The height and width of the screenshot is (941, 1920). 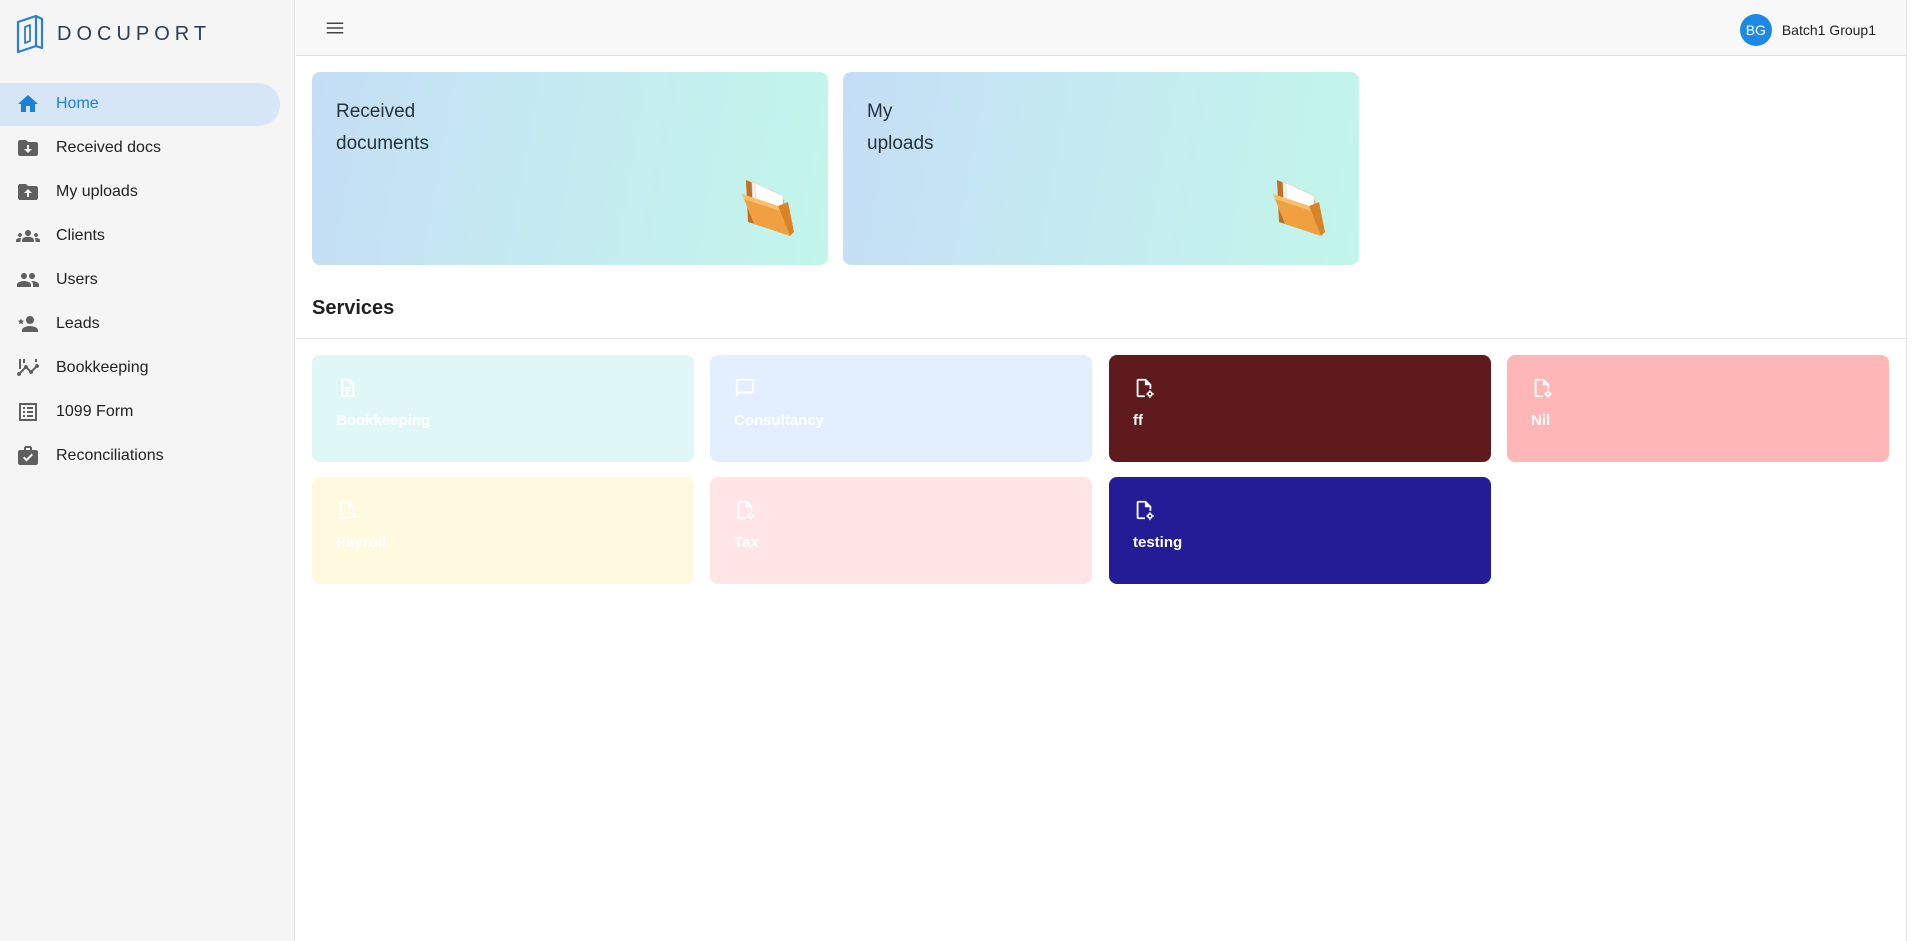 I want to click on people-icon, so click(x=28, y=280).